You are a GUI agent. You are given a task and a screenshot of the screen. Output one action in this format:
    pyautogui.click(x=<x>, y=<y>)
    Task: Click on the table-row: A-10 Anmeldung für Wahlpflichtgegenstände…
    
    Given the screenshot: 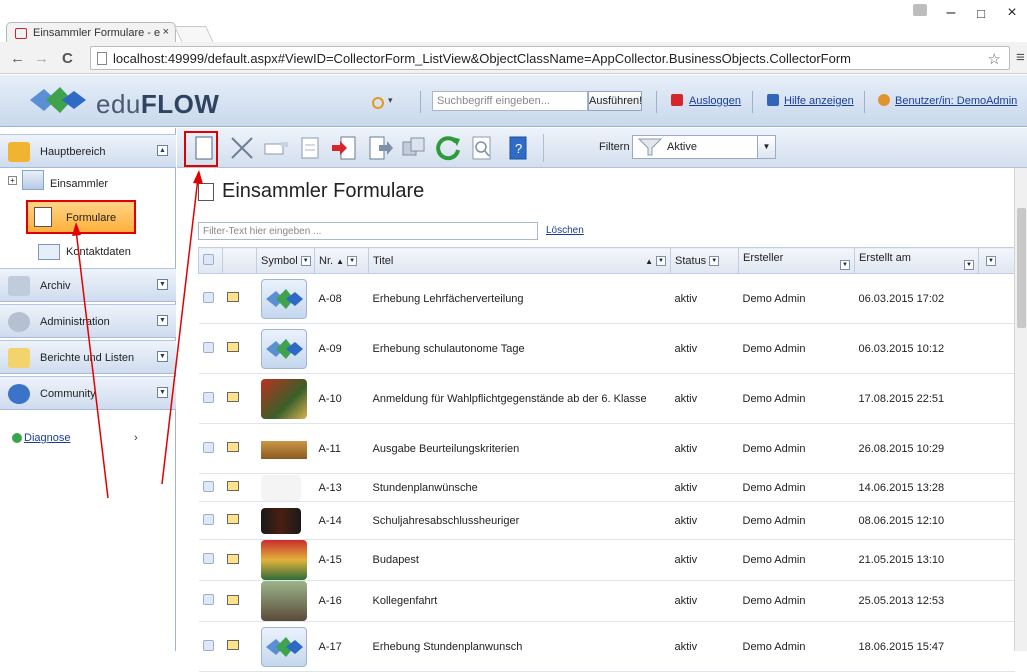 What is the action you would take?
    pyautogui.click(x=606, y=398)
    